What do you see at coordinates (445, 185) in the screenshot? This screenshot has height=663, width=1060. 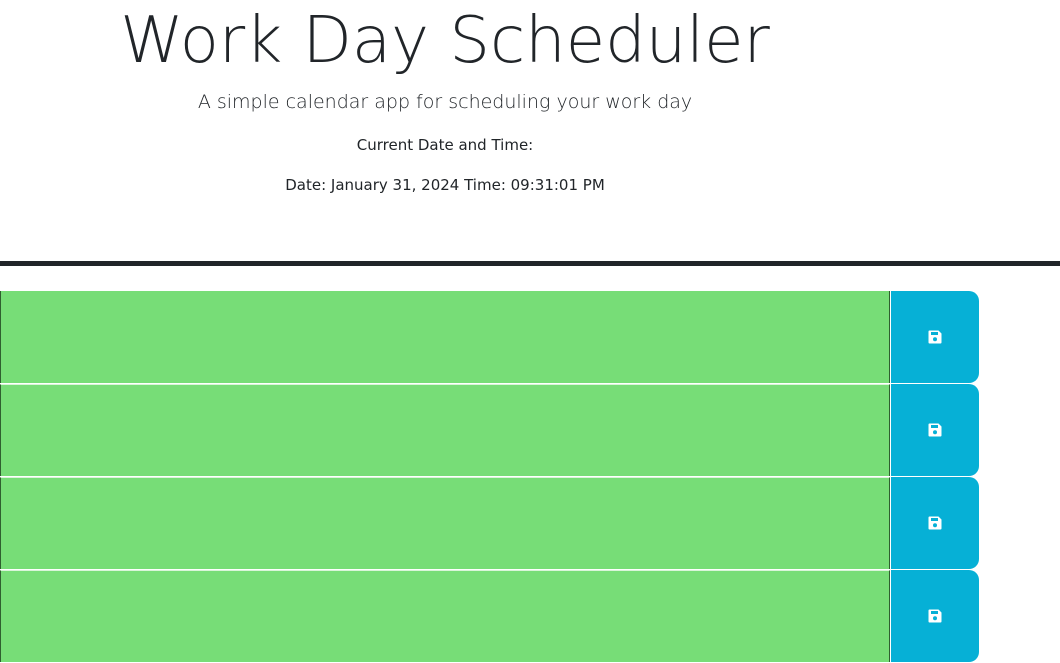 I see `current-date-time-value: Date: January 31, 2024 Time: 09:31:01 PM` at bounding box center [445, 185].